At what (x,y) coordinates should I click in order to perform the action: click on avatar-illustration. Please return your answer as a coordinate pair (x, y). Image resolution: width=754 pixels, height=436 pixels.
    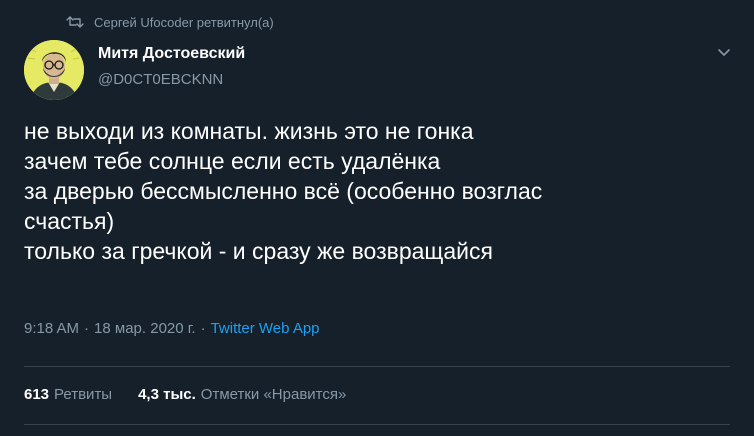
    Looking at the image, I should click on (54, 70).